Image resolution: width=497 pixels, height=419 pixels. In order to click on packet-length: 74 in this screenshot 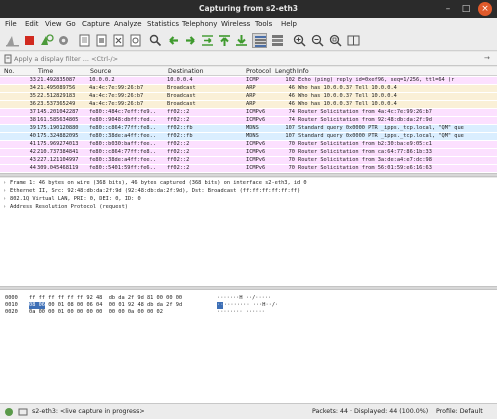, I will do `click(291, 112)`.